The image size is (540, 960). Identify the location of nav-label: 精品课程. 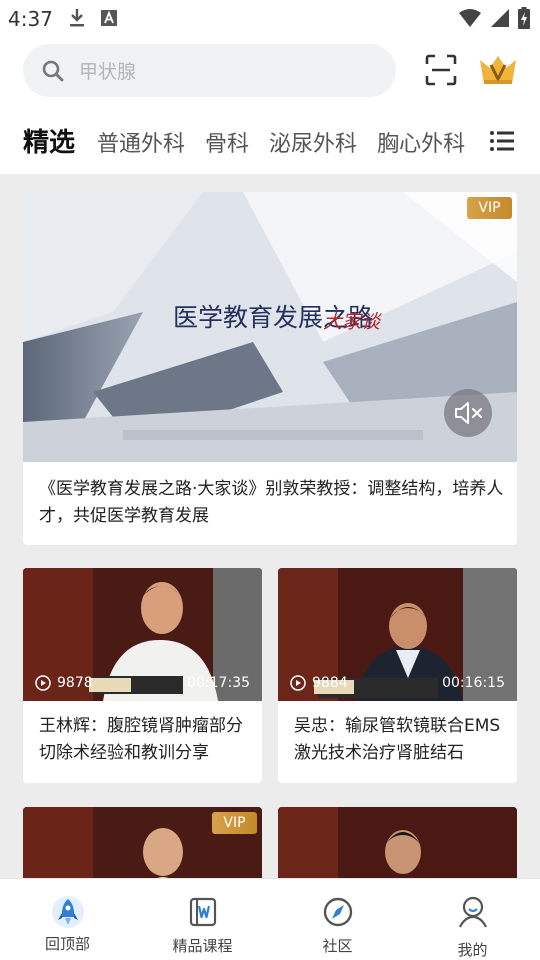
(202, 946).